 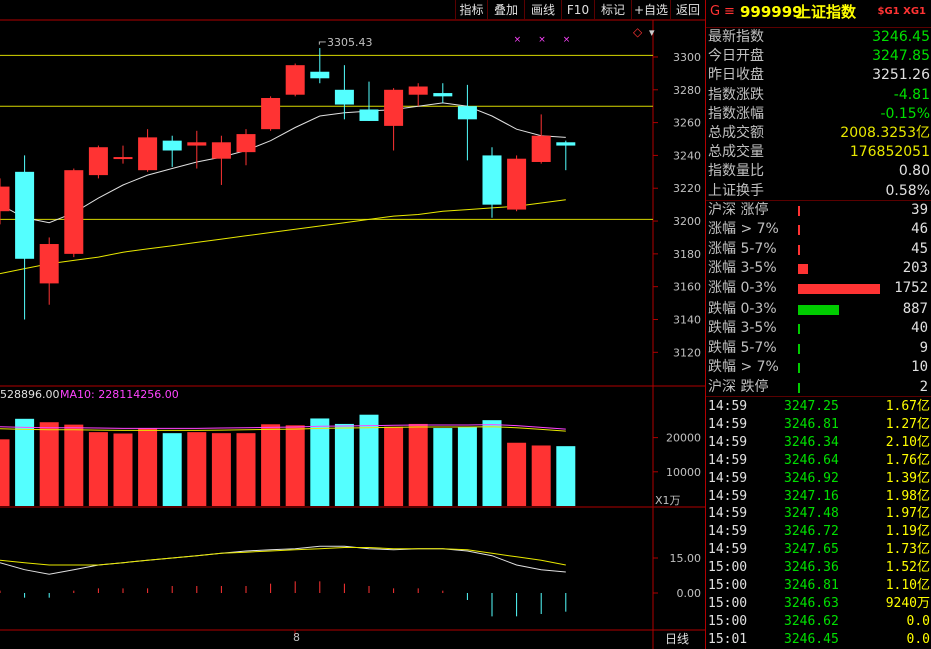 I want to click on add-favorite-button: +自选, so click(x=650, y=10).